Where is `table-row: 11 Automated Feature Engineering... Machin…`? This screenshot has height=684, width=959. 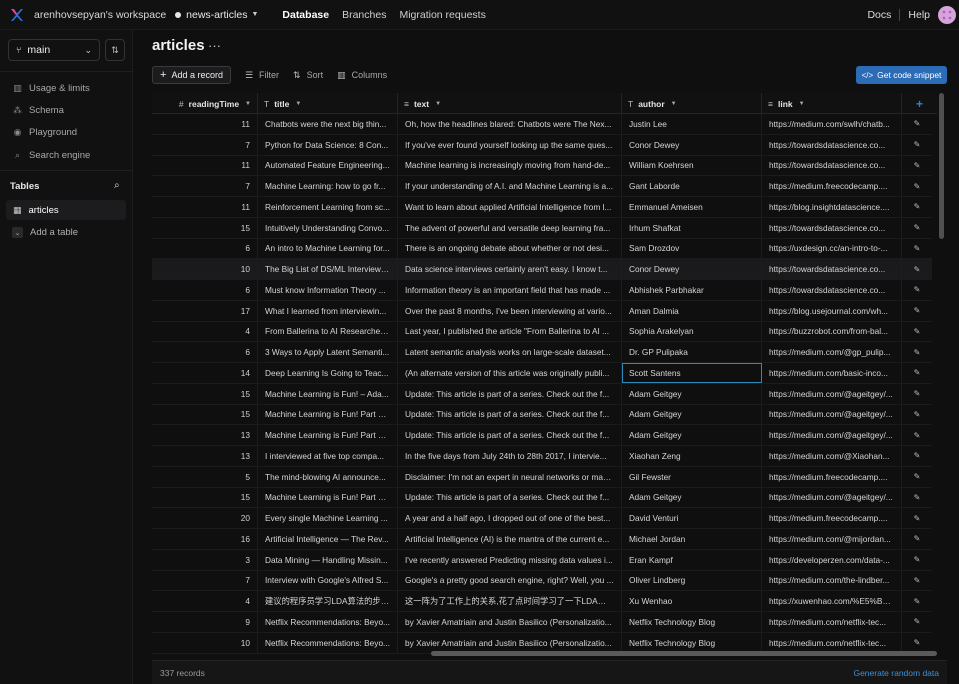
table-row: 11 Automated Feature Engineering... Machin… is located at coordinates (542, 166).